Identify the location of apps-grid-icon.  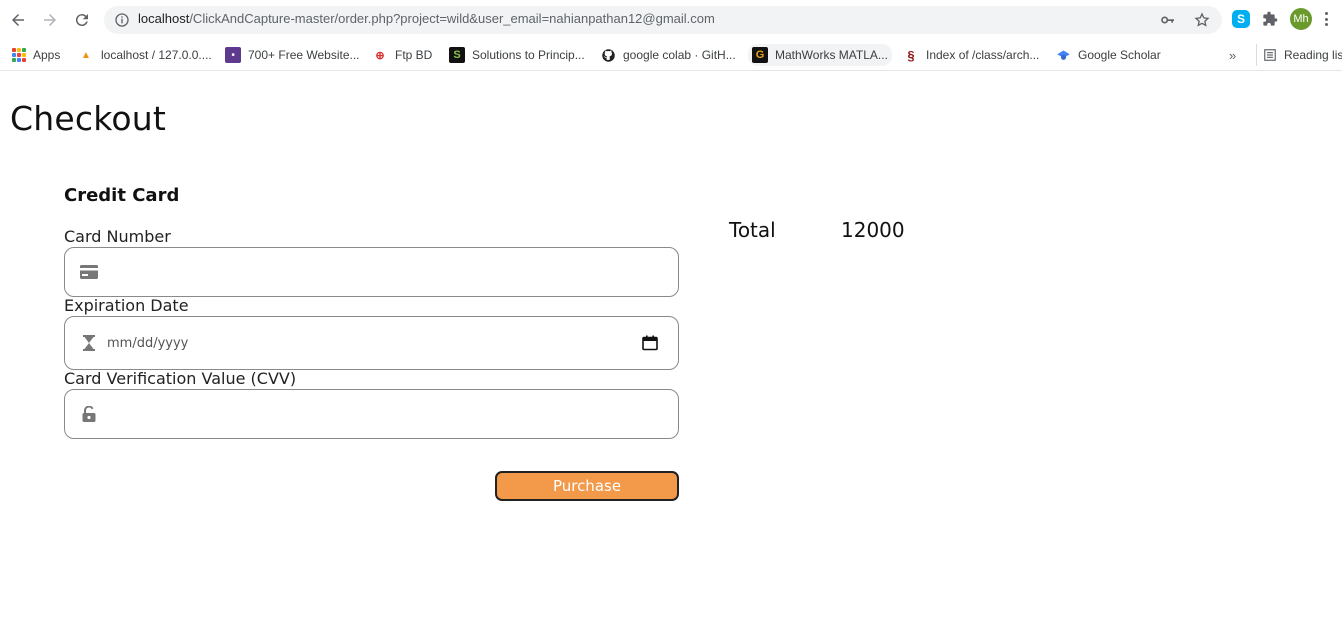
(19, 55).